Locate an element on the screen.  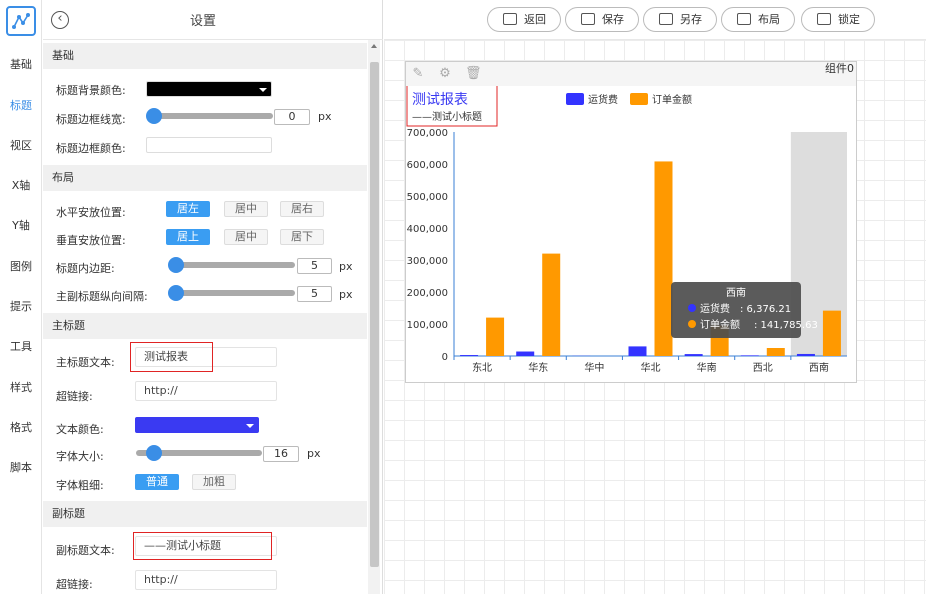
sidebar-item-title: 标题 is located at coordinates (21, 105).